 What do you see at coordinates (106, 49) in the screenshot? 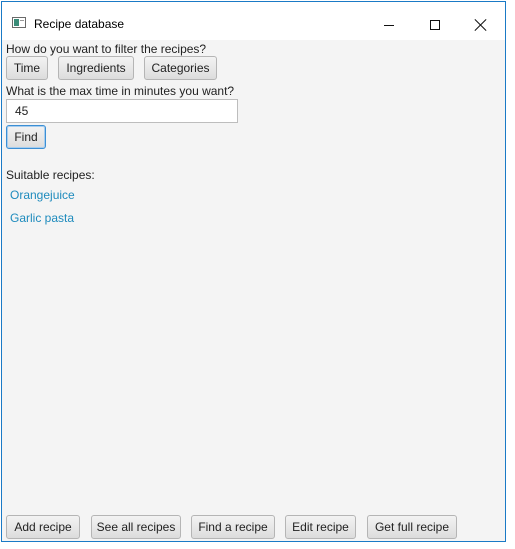
I see `filter-prompt: How do you want to filter the recipes?` at bounding box center [106, 49].